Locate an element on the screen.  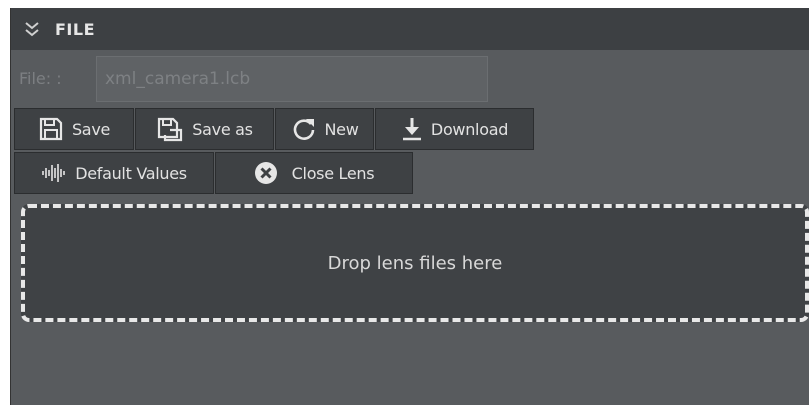
default-values-button: Default Values is located at coordinates (114, 173).